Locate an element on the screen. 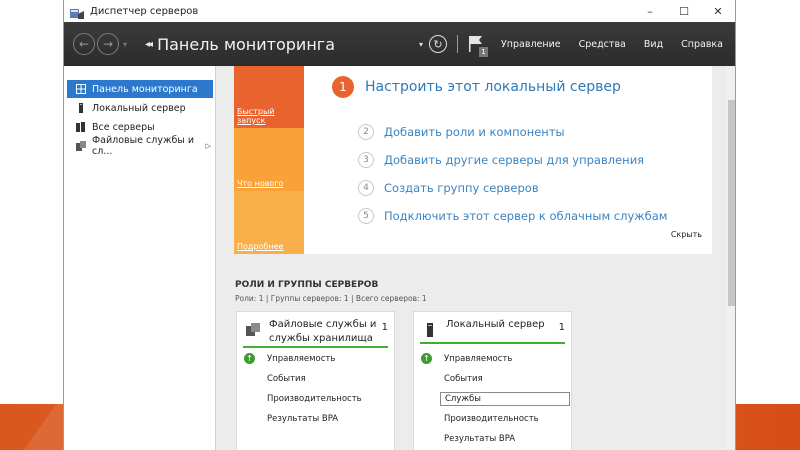 This screenshot has height=450, width=800. sidebar-item-file-services: Файловые службы и сл... ▷ is located at coordinates (139, 146).